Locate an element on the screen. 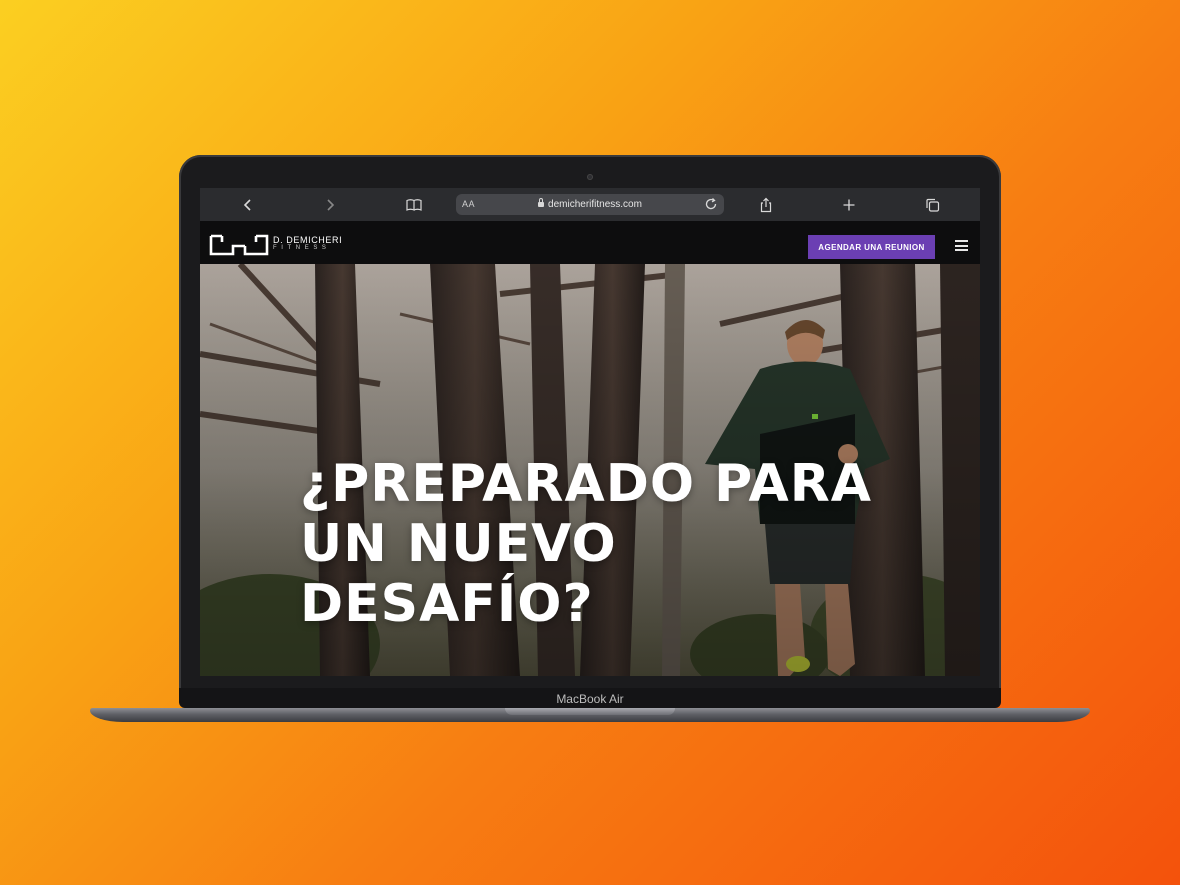  book-icon is located at coordinates (414, 204).